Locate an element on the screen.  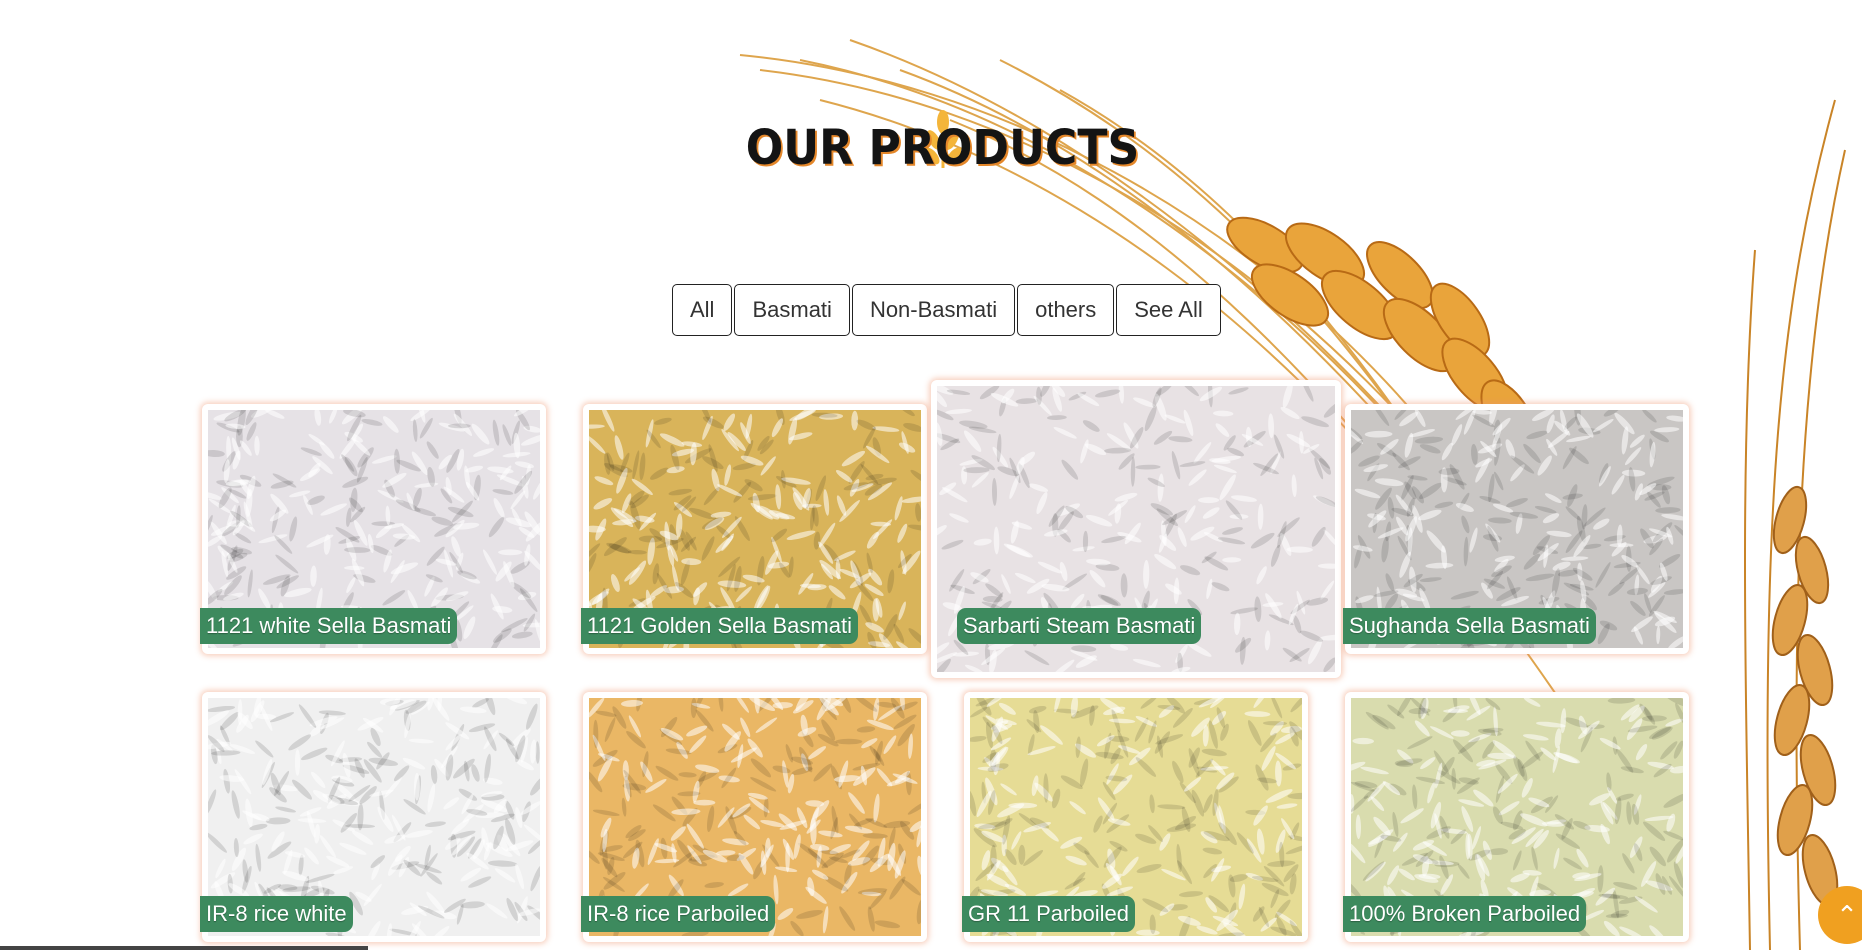
product-card: Sarbarti Steam Basmati is located at coordinates (1136, 529).